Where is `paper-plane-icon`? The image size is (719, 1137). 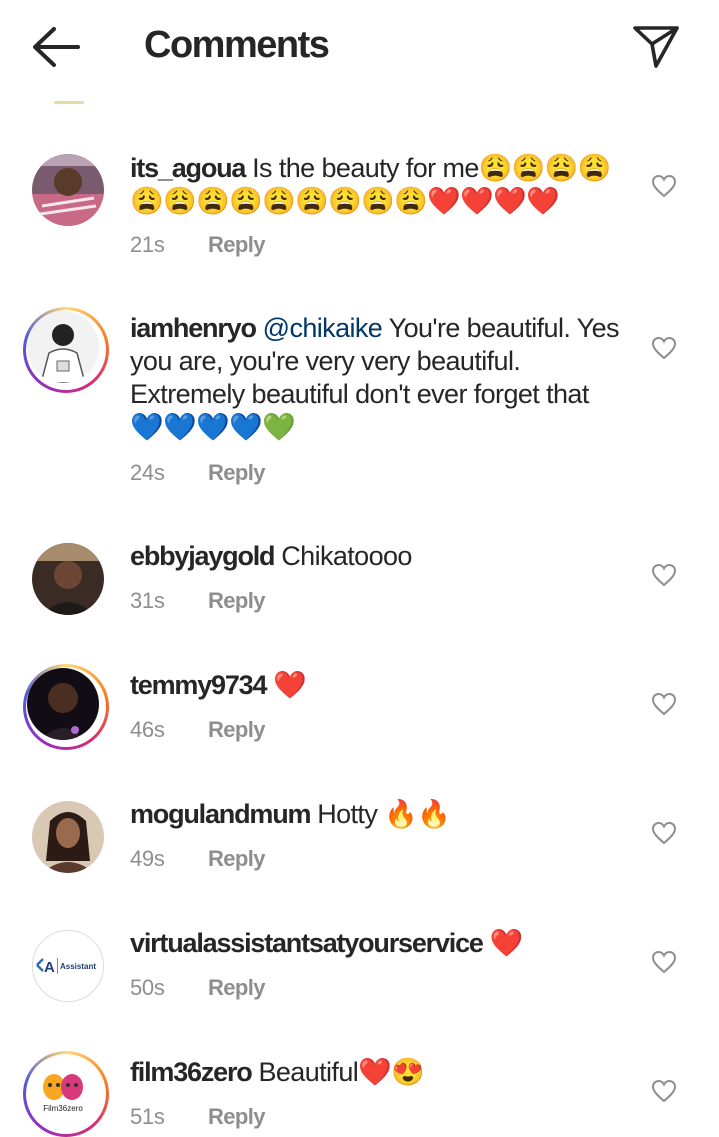 paper-plane-icon is located at coordinates (656, 47).